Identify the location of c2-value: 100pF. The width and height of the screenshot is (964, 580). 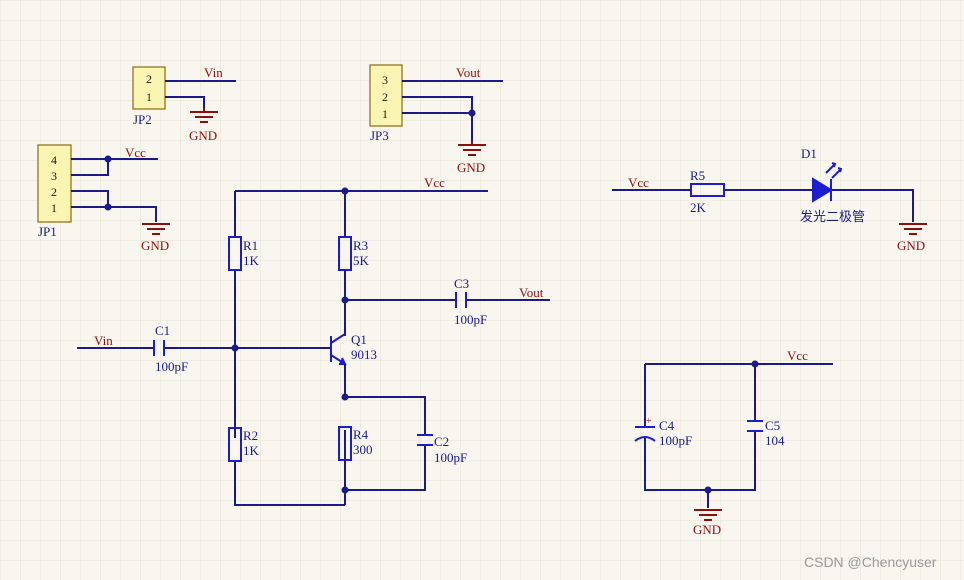
(450, 457).